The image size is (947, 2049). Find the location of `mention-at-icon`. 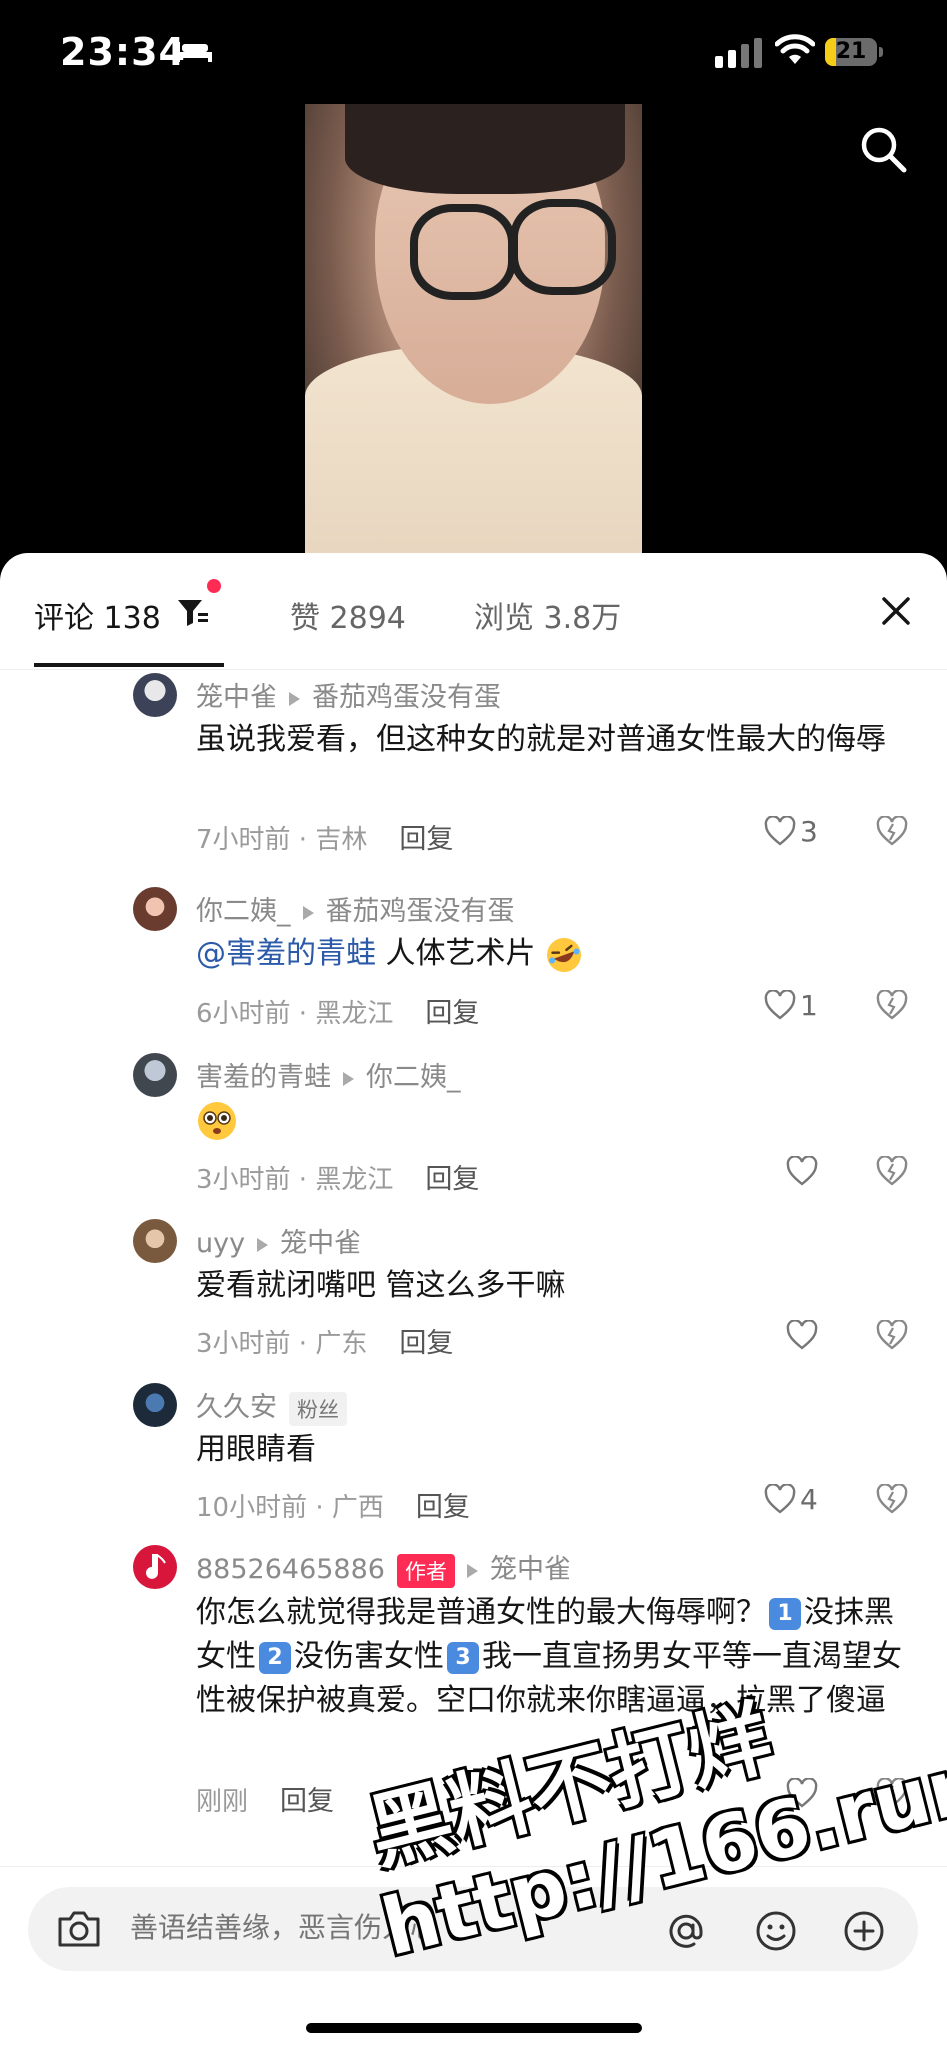

mention-at-icon is located at coordinates (686, 1931).